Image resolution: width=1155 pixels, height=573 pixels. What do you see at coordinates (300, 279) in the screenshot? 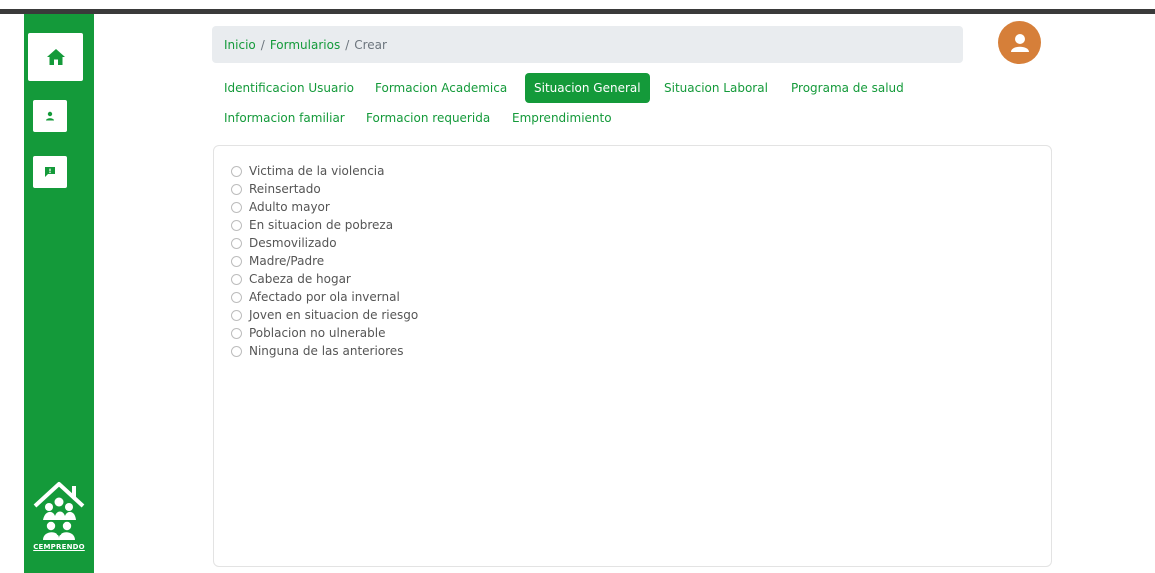
I see `option-label: Cabeza de hogar` at bounding box center [300, 279].